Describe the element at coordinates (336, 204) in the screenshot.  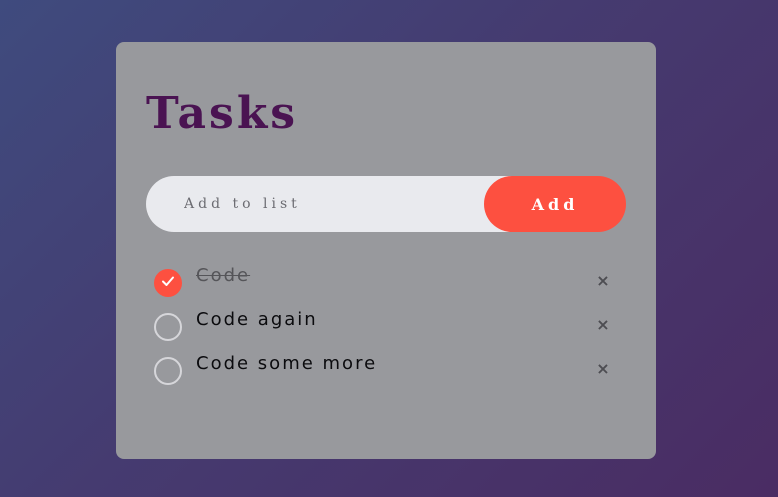
I see `add-task-input` at that location.